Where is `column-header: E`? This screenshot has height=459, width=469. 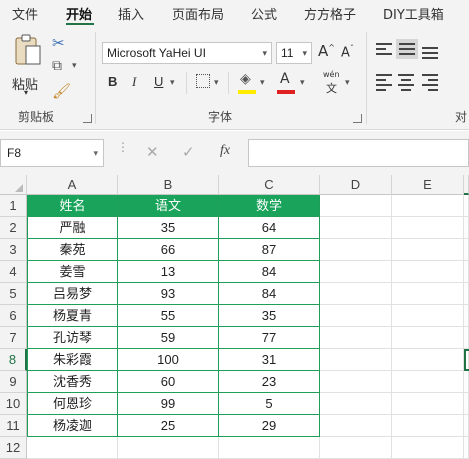
column-header: E is located at coordinates (428, 185).